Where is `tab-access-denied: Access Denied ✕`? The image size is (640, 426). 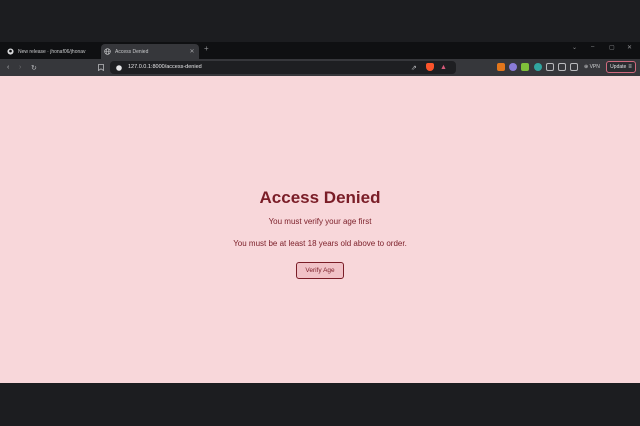 tab-access-denied: Access Denied ✕ is located at coordinates (150, 51).